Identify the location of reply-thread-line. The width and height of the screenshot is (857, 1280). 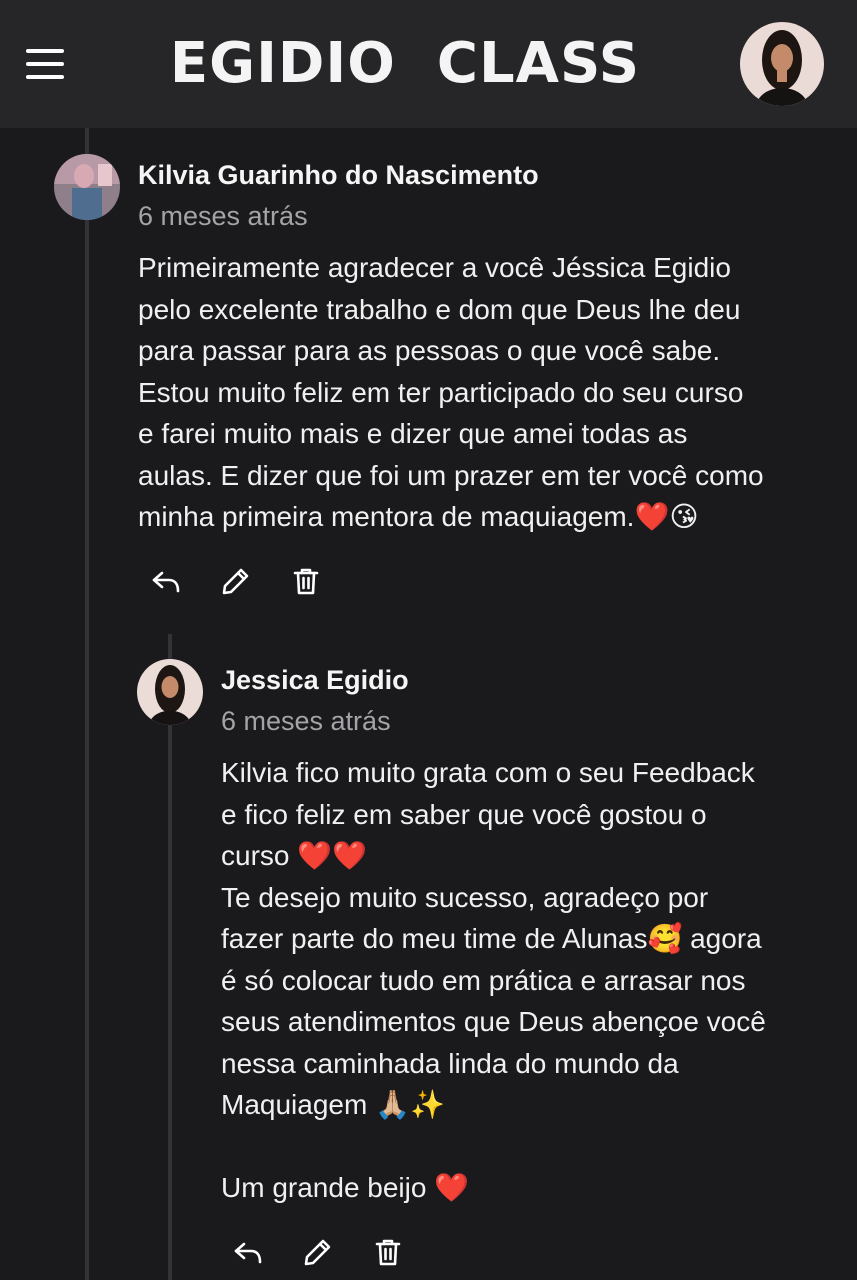
(170, 957).